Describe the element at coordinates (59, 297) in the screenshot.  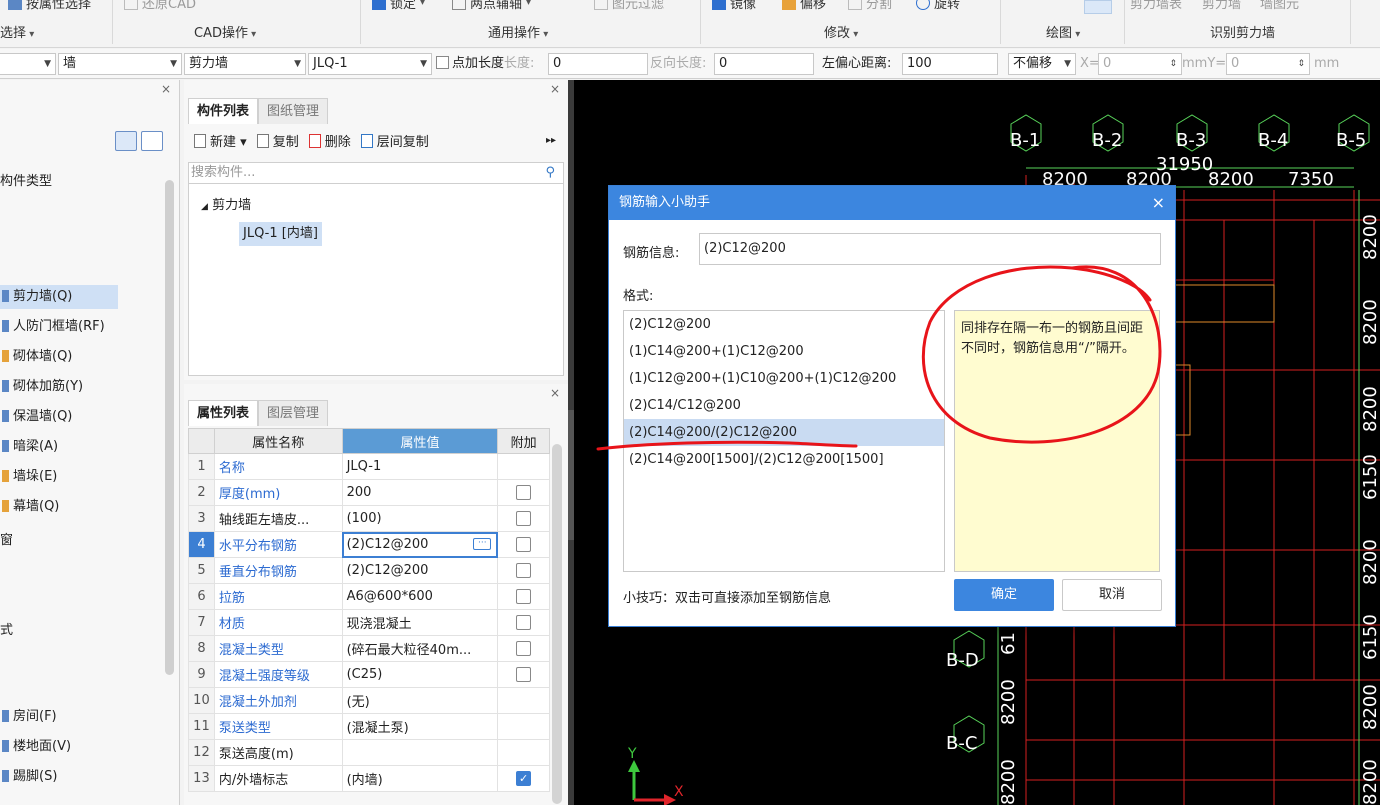
I see `tree-item-shear-wall: 剪力墙(Q)` at that location.